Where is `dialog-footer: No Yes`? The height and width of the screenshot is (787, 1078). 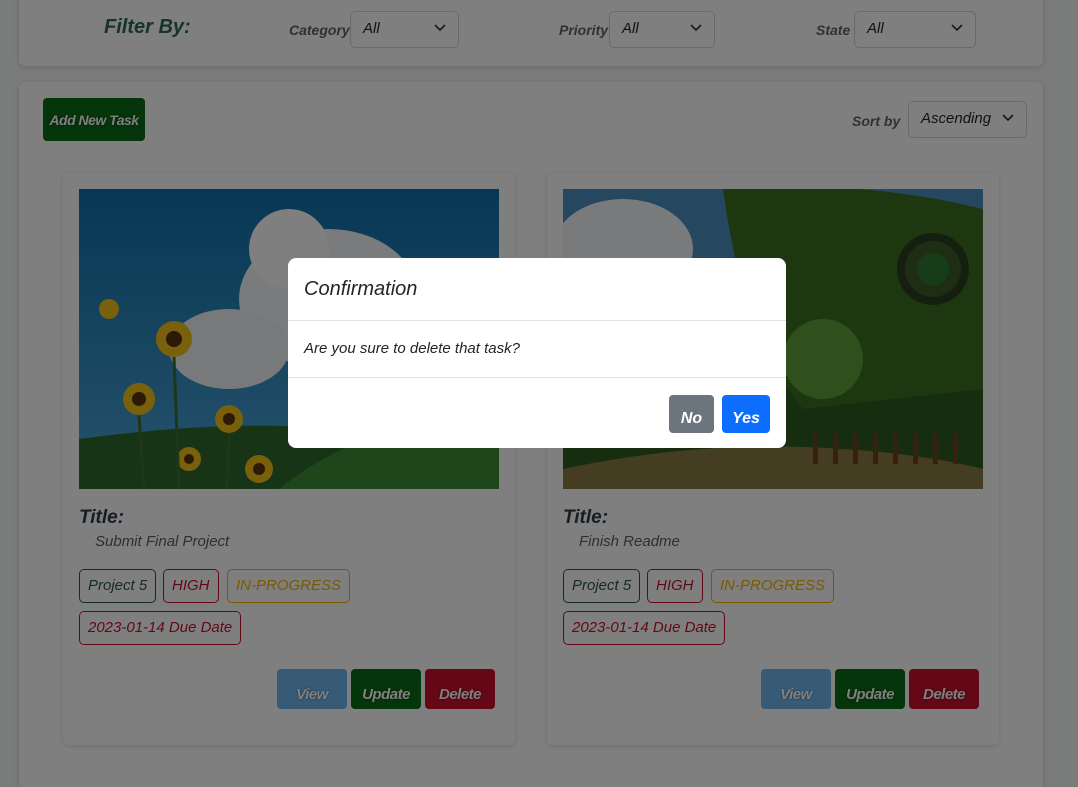 dialog-footer: No Yes is located at coordinates (537, 412).